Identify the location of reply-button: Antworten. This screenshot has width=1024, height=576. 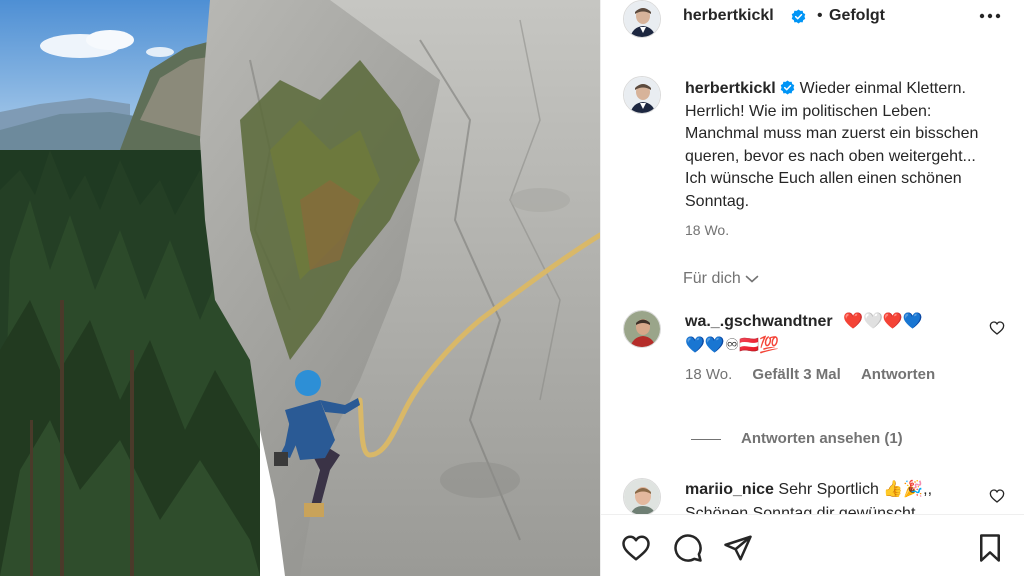
(898, 374).